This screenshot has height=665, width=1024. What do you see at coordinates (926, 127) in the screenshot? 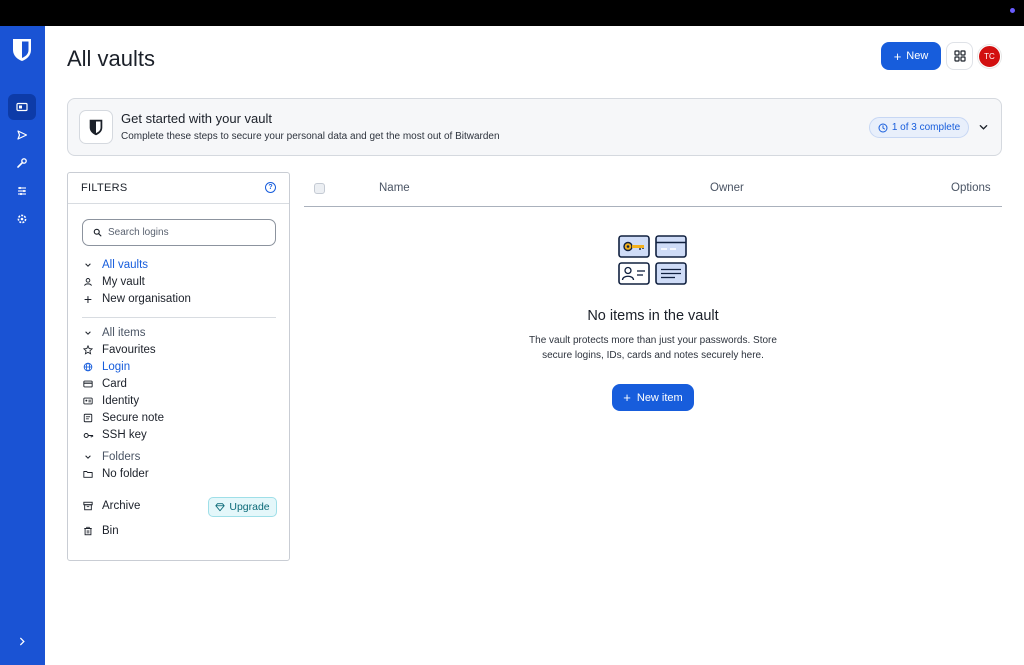
I see `progress-text: 1 of 3 complete` at bounding box center [926, 127].